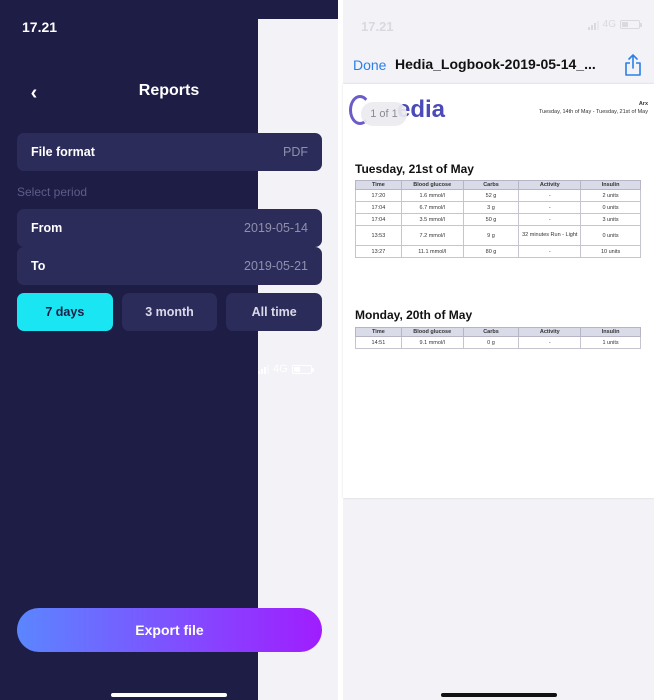  I want to click on period-3-month-button: 3 month, so click(169, 312).